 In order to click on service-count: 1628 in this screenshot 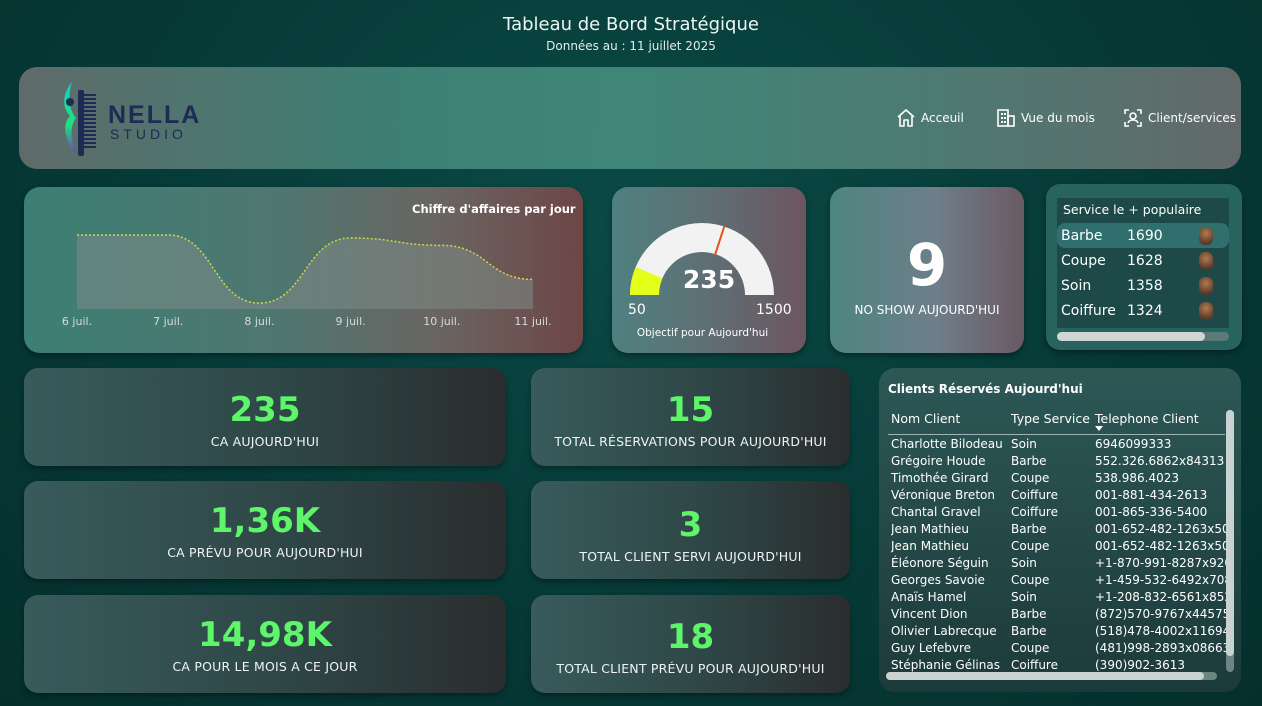, I will do `click(1145, 260)`.